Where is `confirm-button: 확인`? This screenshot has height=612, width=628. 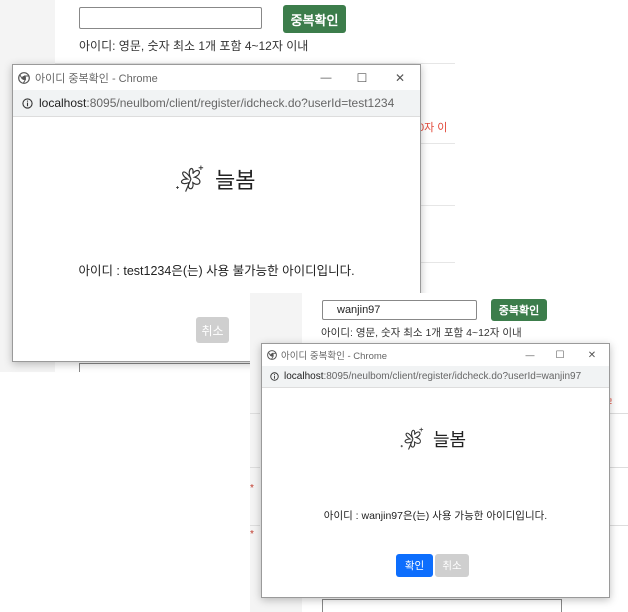 confirm-button: 확인 is located at coordinates (414, 565).